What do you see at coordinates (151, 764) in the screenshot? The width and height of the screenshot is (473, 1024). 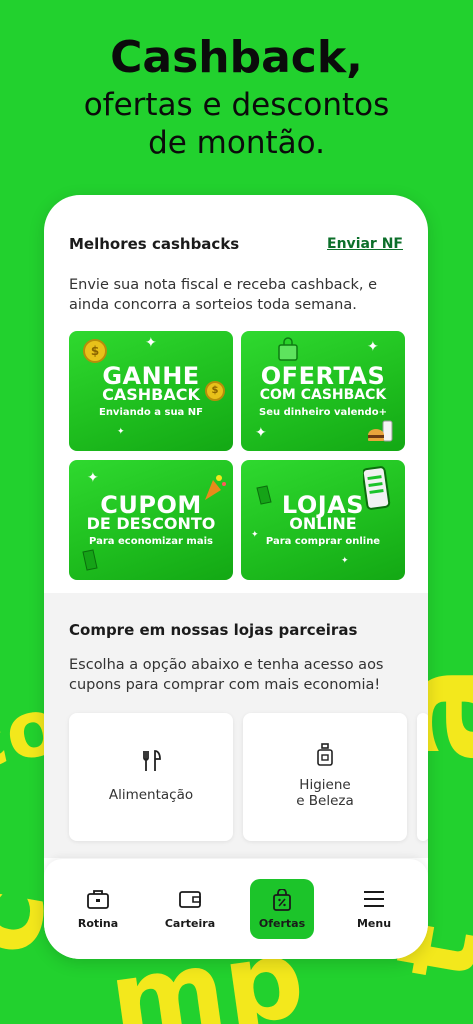 I see `utensils-icon` at bounding box center [151, 764].